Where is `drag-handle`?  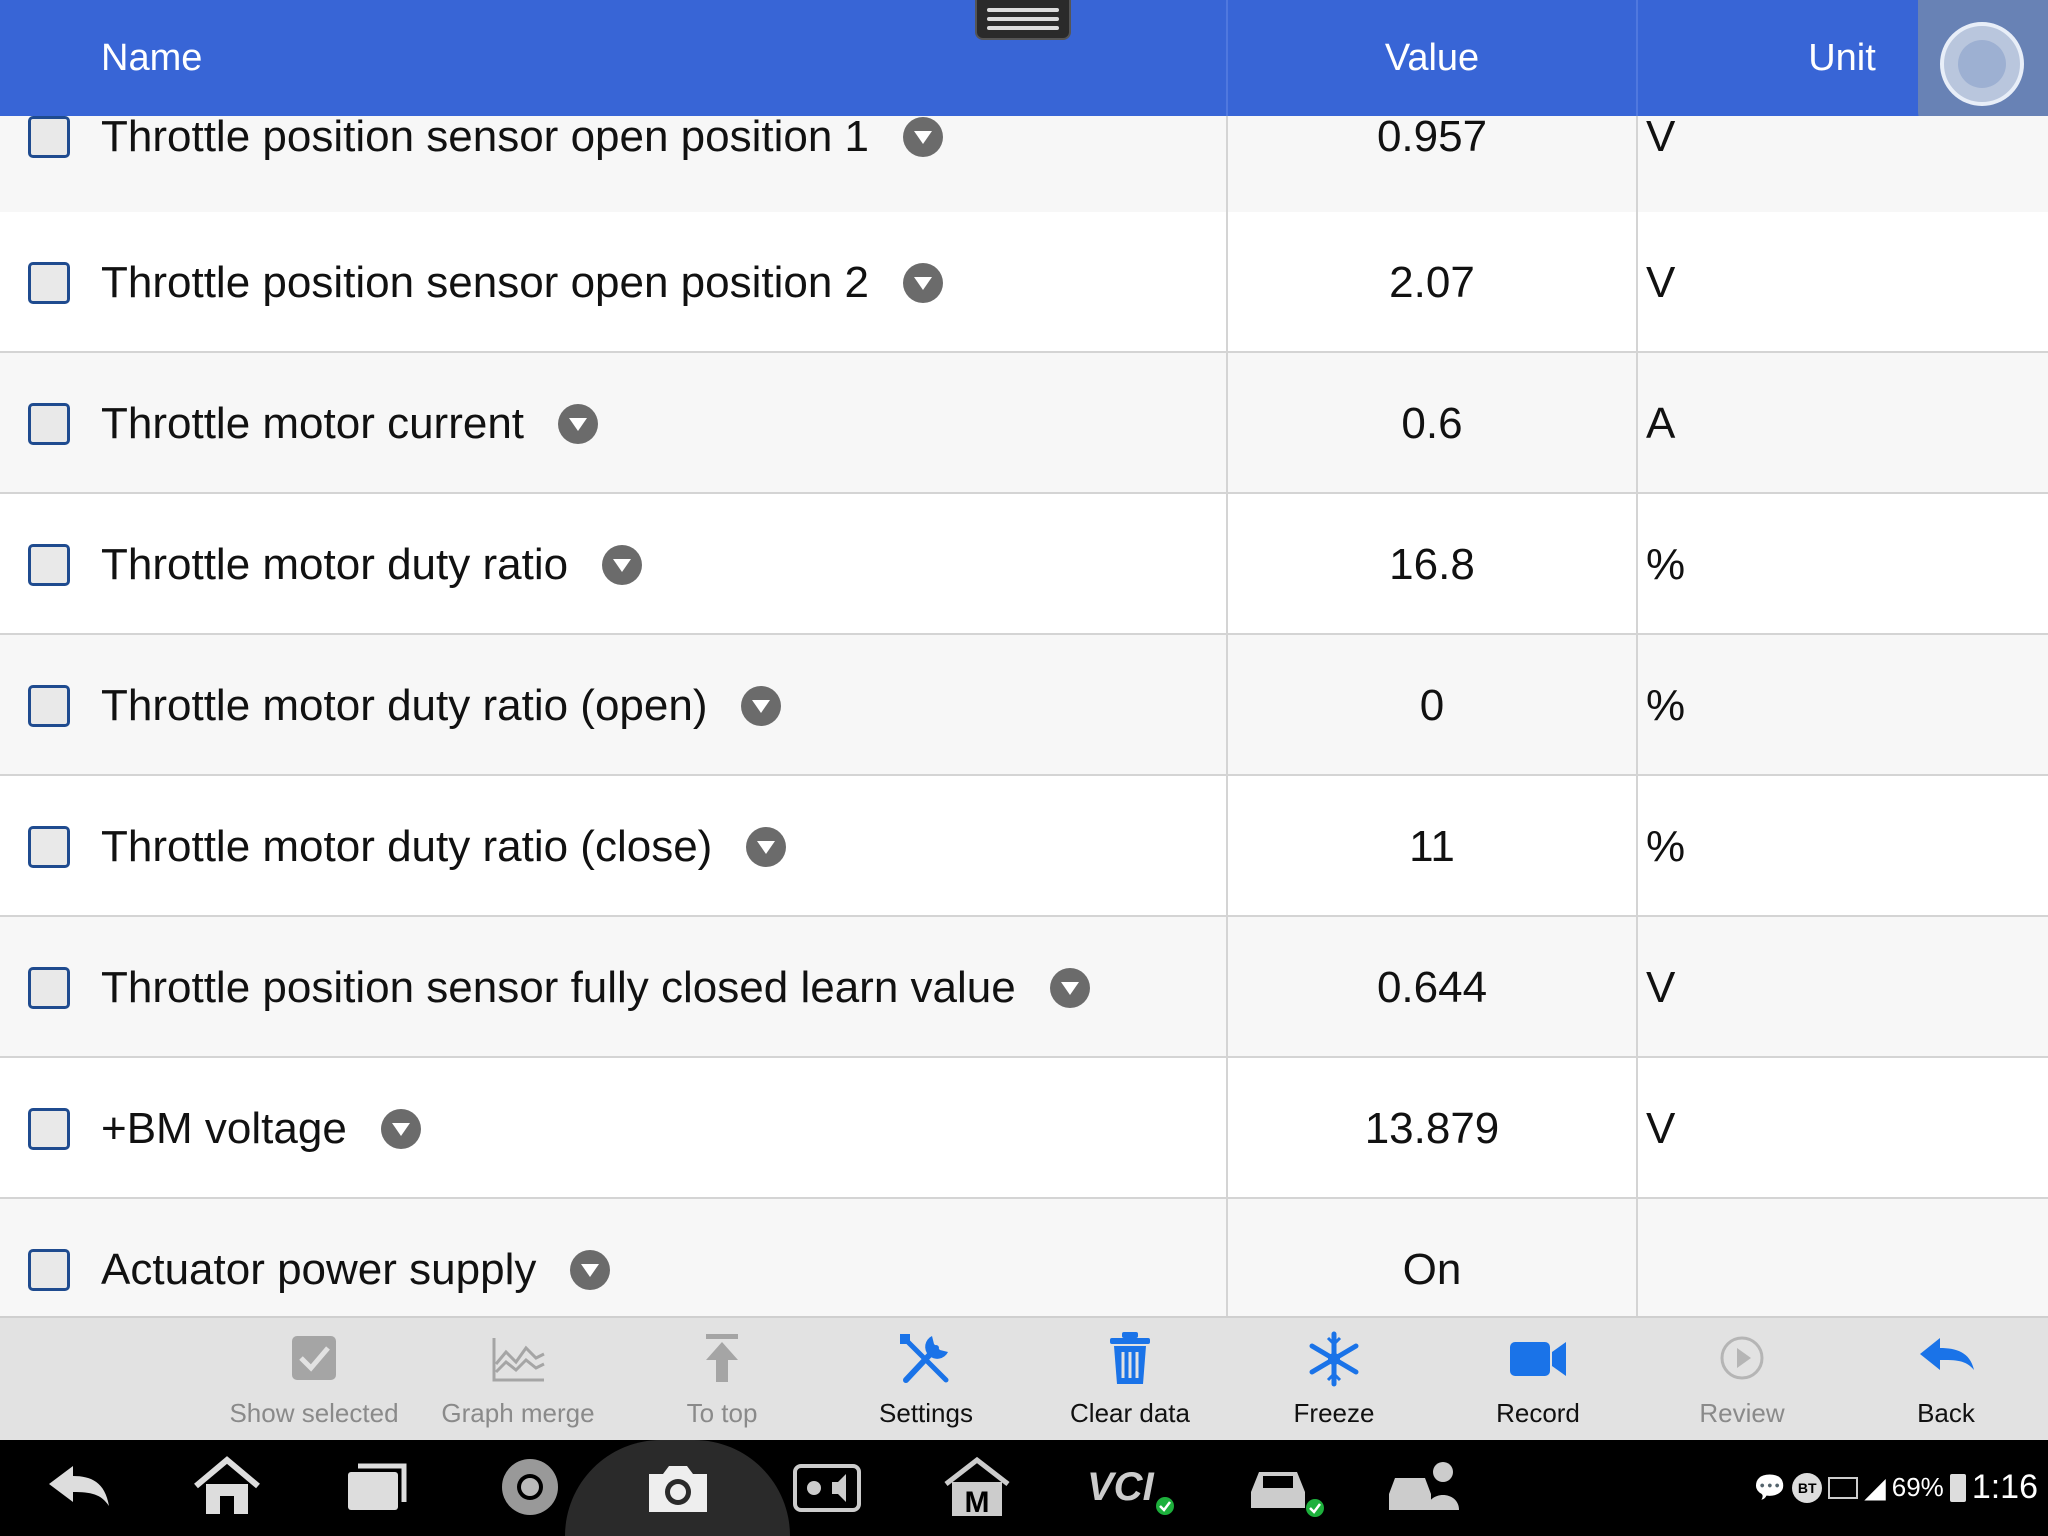
drag-handle is located at coordinates (1023, 20).